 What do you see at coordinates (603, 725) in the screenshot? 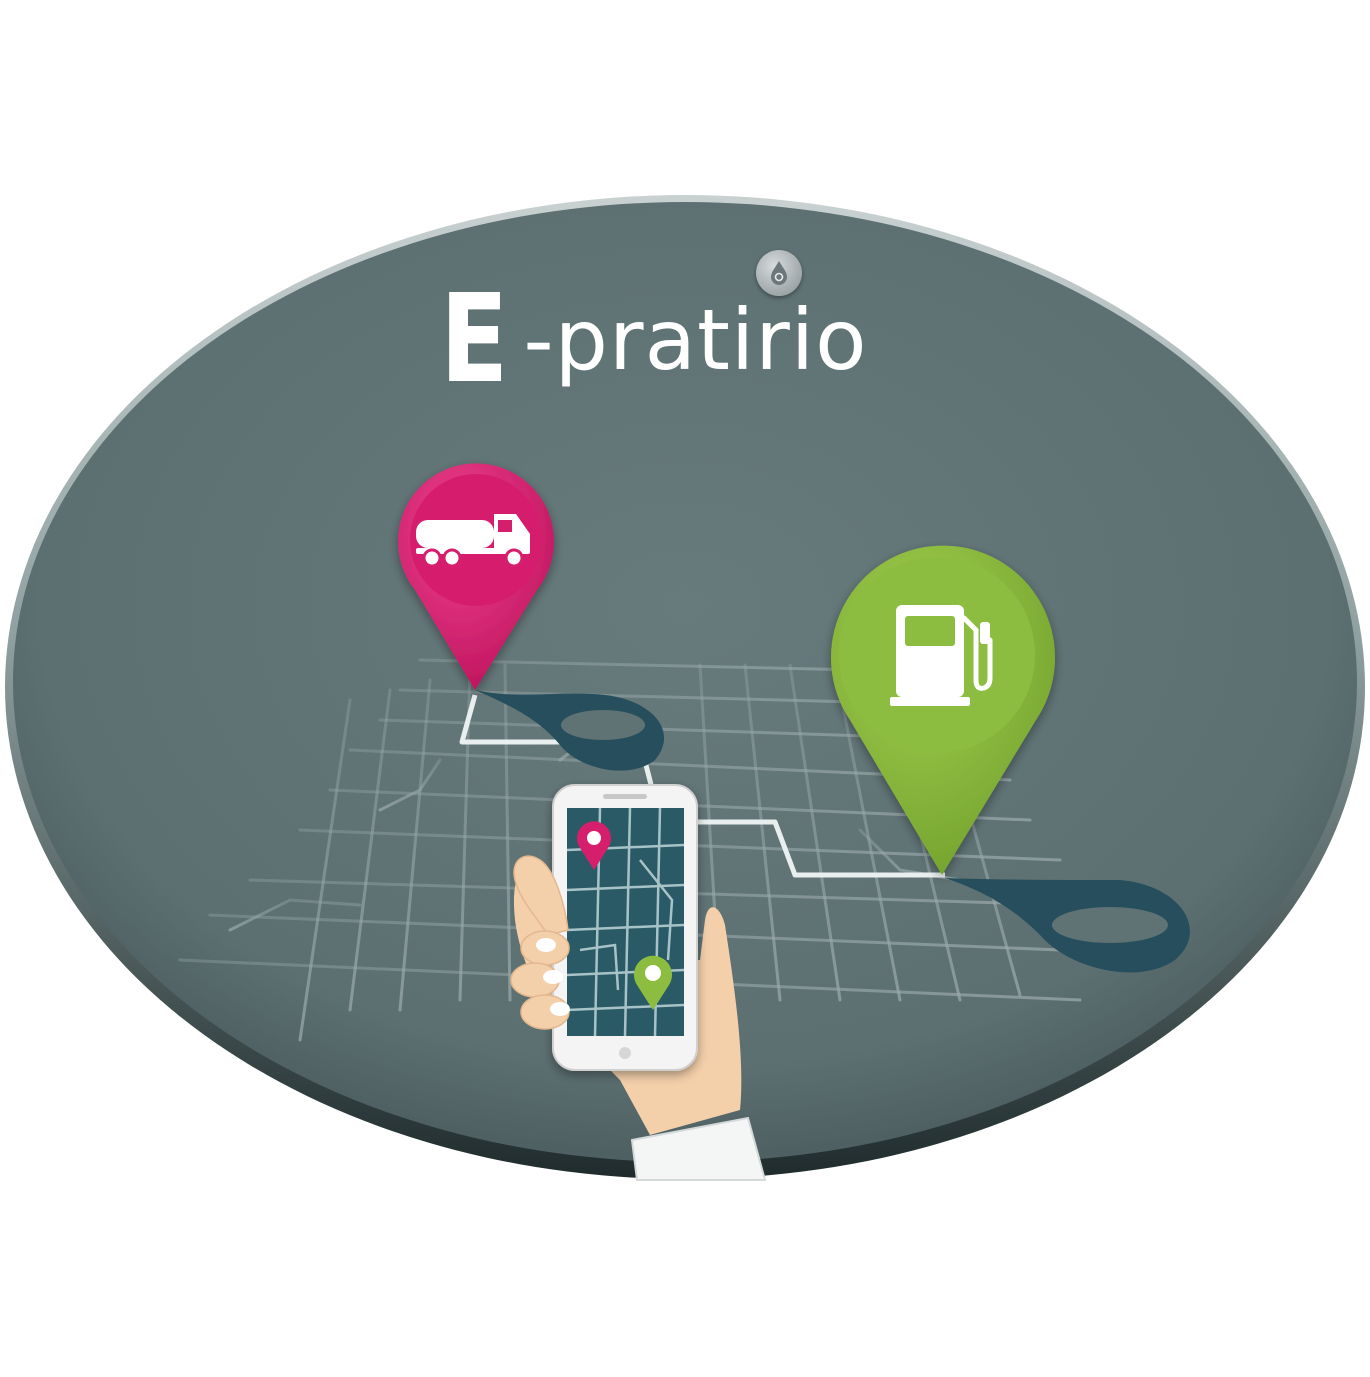
I see `pink-pin-shadow-hole` at bounding box center [603, 725].